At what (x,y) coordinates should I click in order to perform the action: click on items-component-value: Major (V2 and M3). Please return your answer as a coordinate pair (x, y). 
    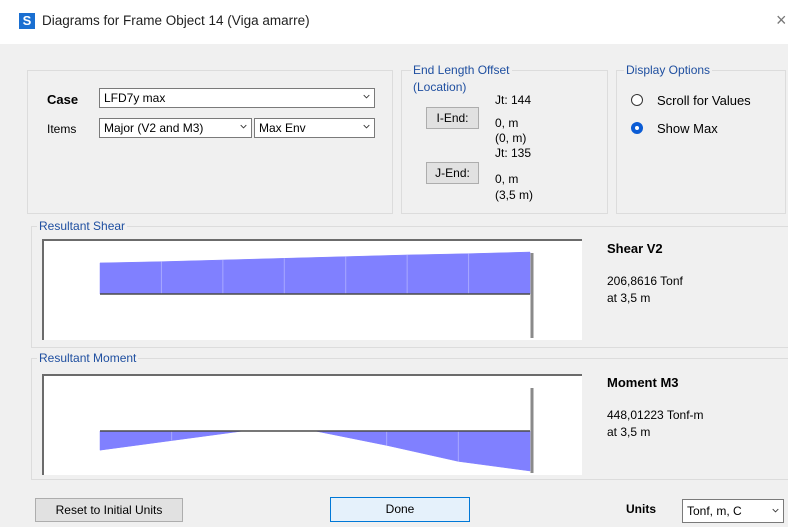
    Looking at the image, I should click on (154, 128).